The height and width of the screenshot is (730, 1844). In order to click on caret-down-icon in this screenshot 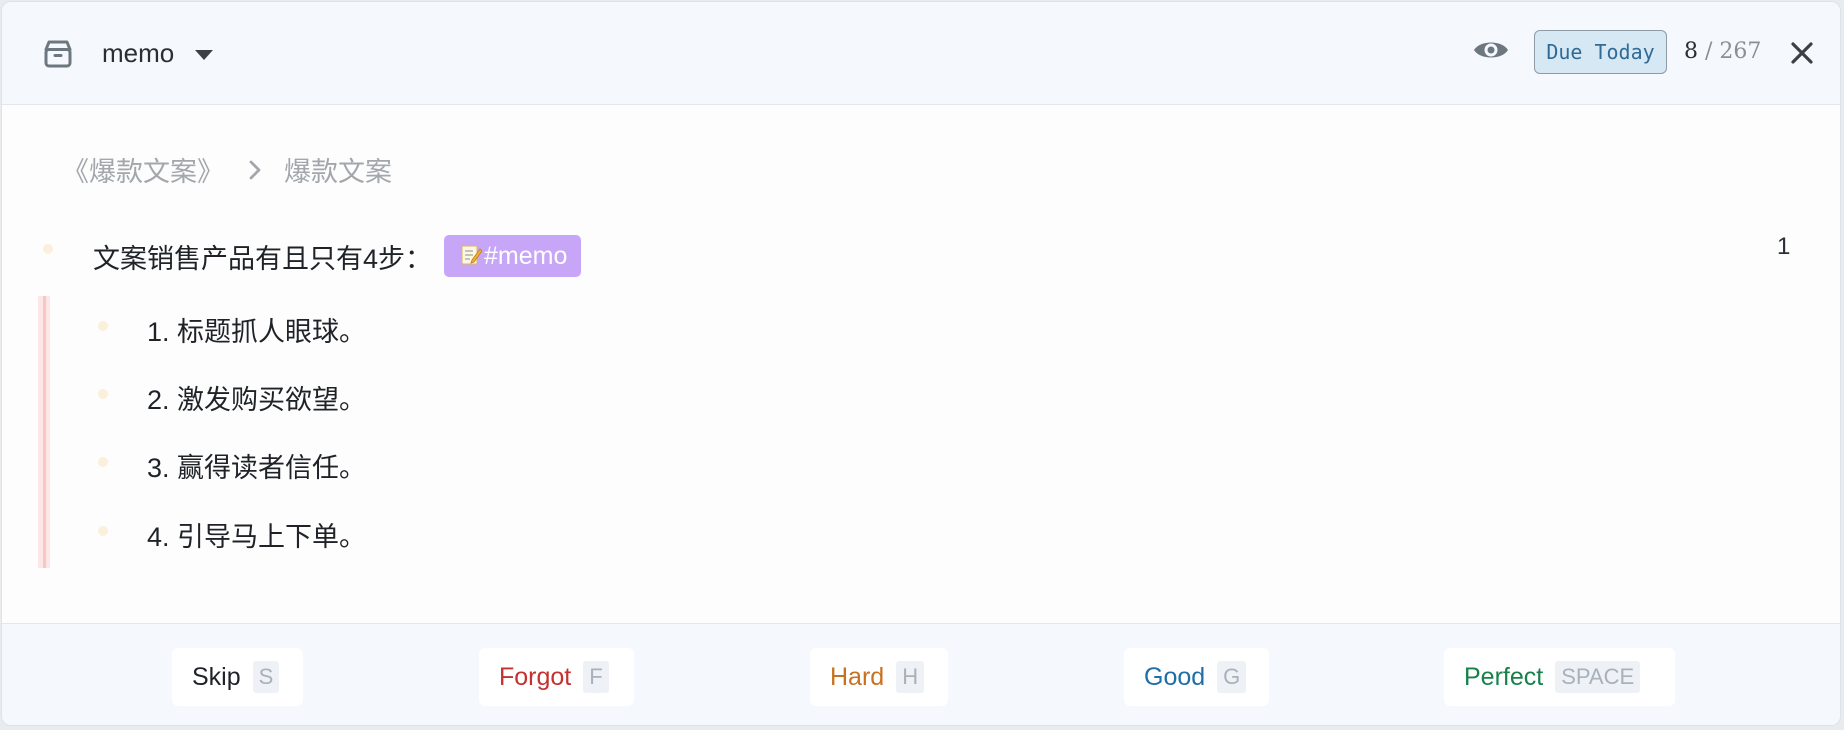, I will do `click(204, 55)`.